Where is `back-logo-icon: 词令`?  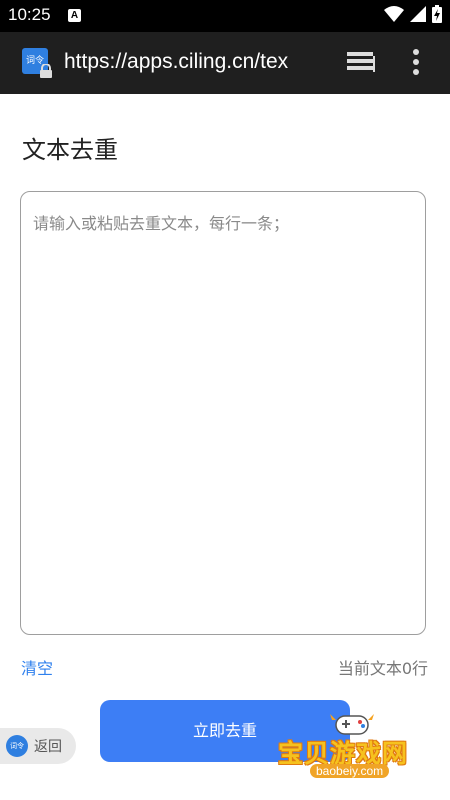
back-logo-icon: 词令 is located at coordinates (17, 746).